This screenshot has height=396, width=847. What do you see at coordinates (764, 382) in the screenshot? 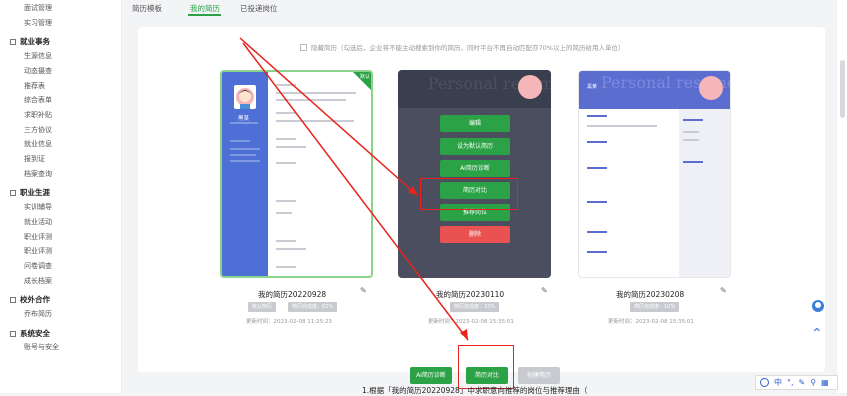
I see `ime-logo-icon` at bounding box center [764, 382].